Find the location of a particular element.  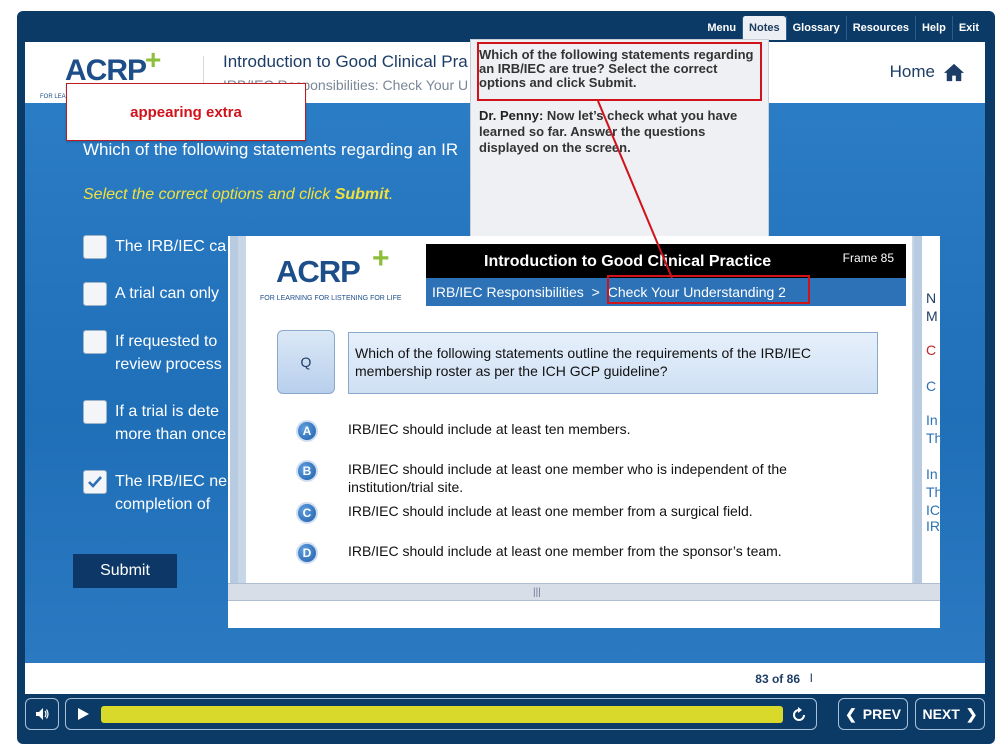

highlight-box-breadcrumb is located at coordinates (708, 289).